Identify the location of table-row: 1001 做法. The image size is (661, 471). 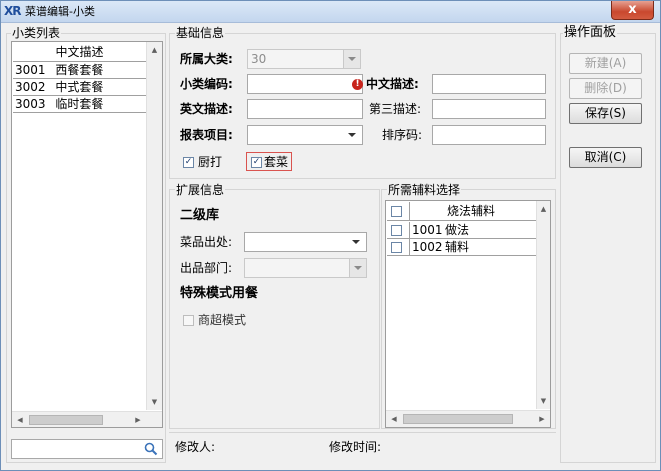
(462, 230).